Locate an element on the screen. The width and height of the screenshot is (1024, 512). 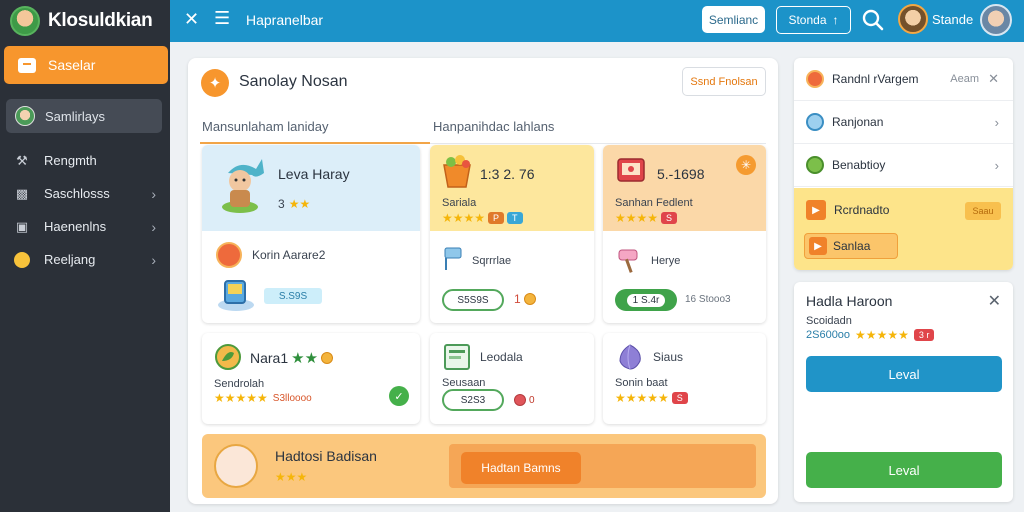
highlight-row: ▶ Rcrdnadto is located at coordinates (847, 210).